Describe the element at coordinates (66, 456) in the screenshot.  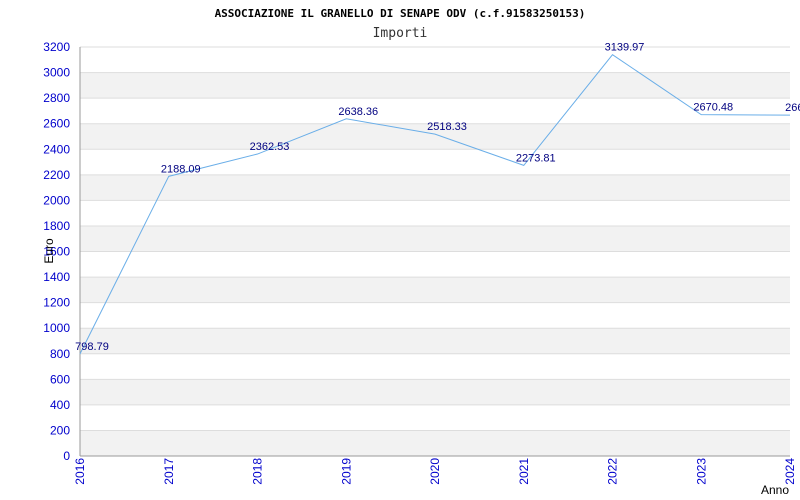
I see `y-tick-label: 0` at that location.